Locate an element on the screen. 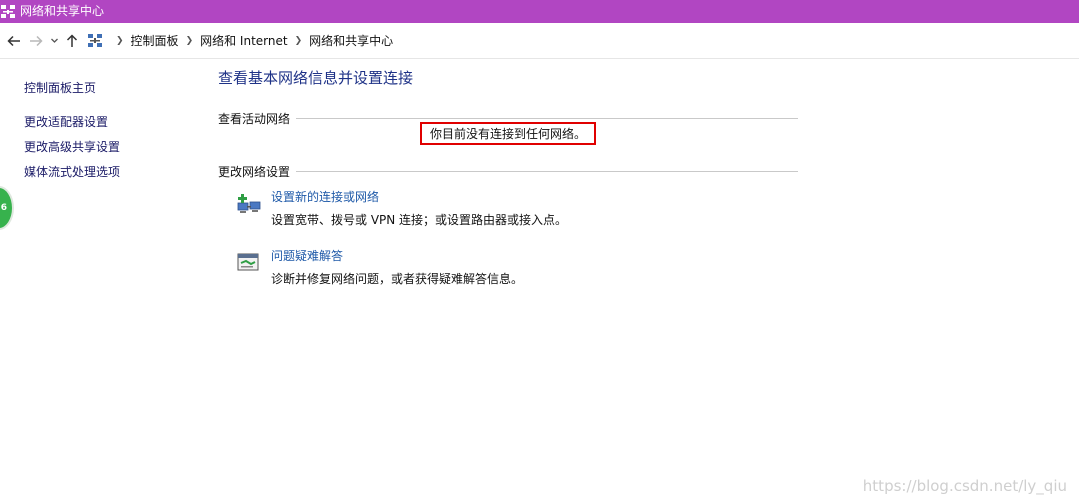 The image size is (1079, 503). breadcrumb-network-sharing-center: 网络和共享中心 is located at coordinates (351, 40).